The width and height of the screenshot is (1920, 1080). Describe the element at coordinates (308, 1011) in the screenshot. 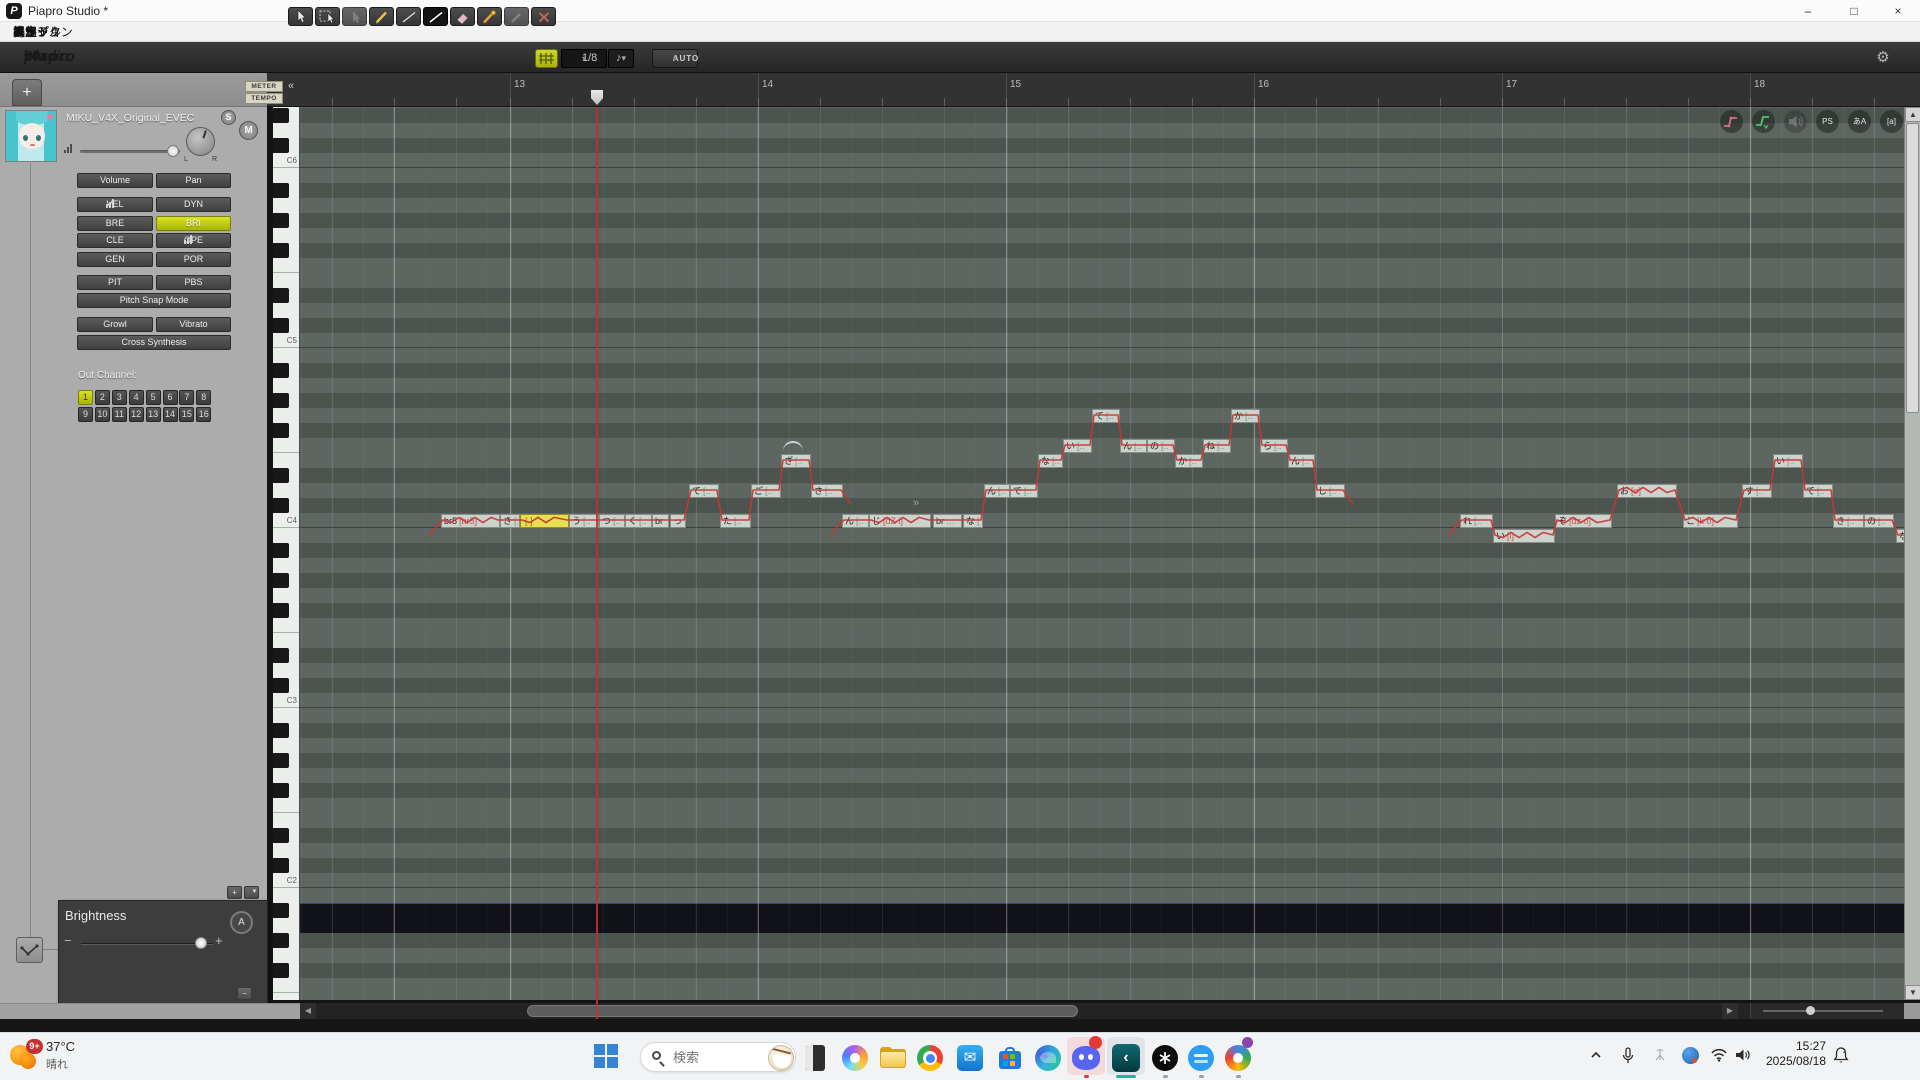

I see `scroll-left-icon: ◀` at that location.